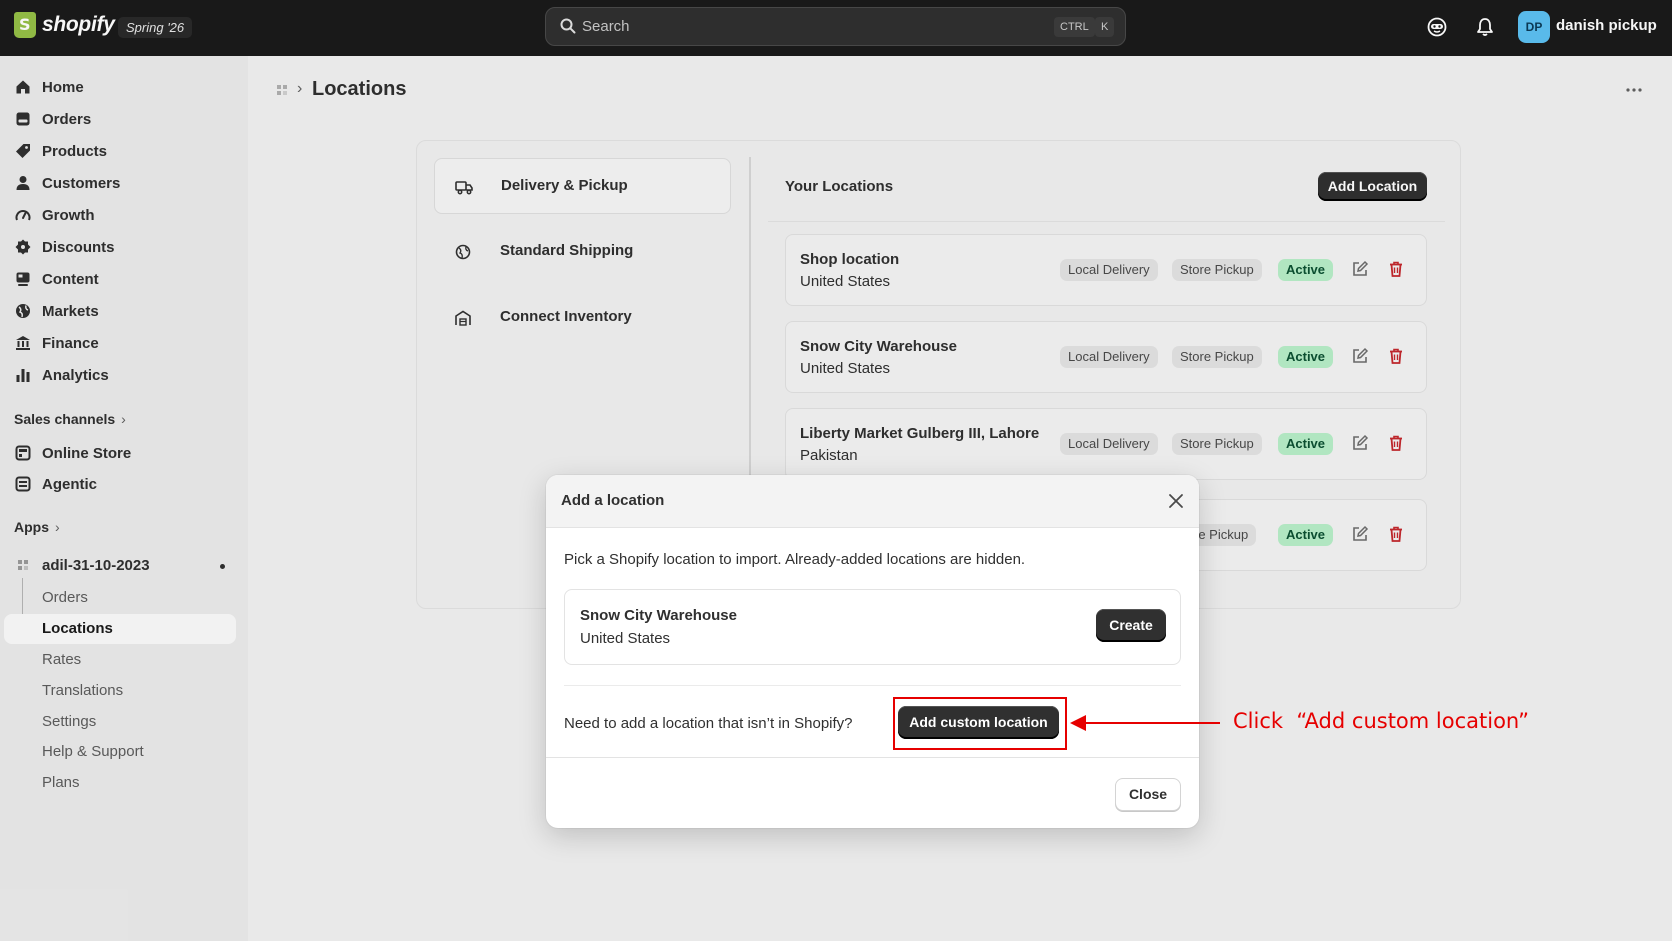 Image resolution: width=1672 pixels, height=941 pixels. I want to click on close-button: Close, so click(1148, 794).